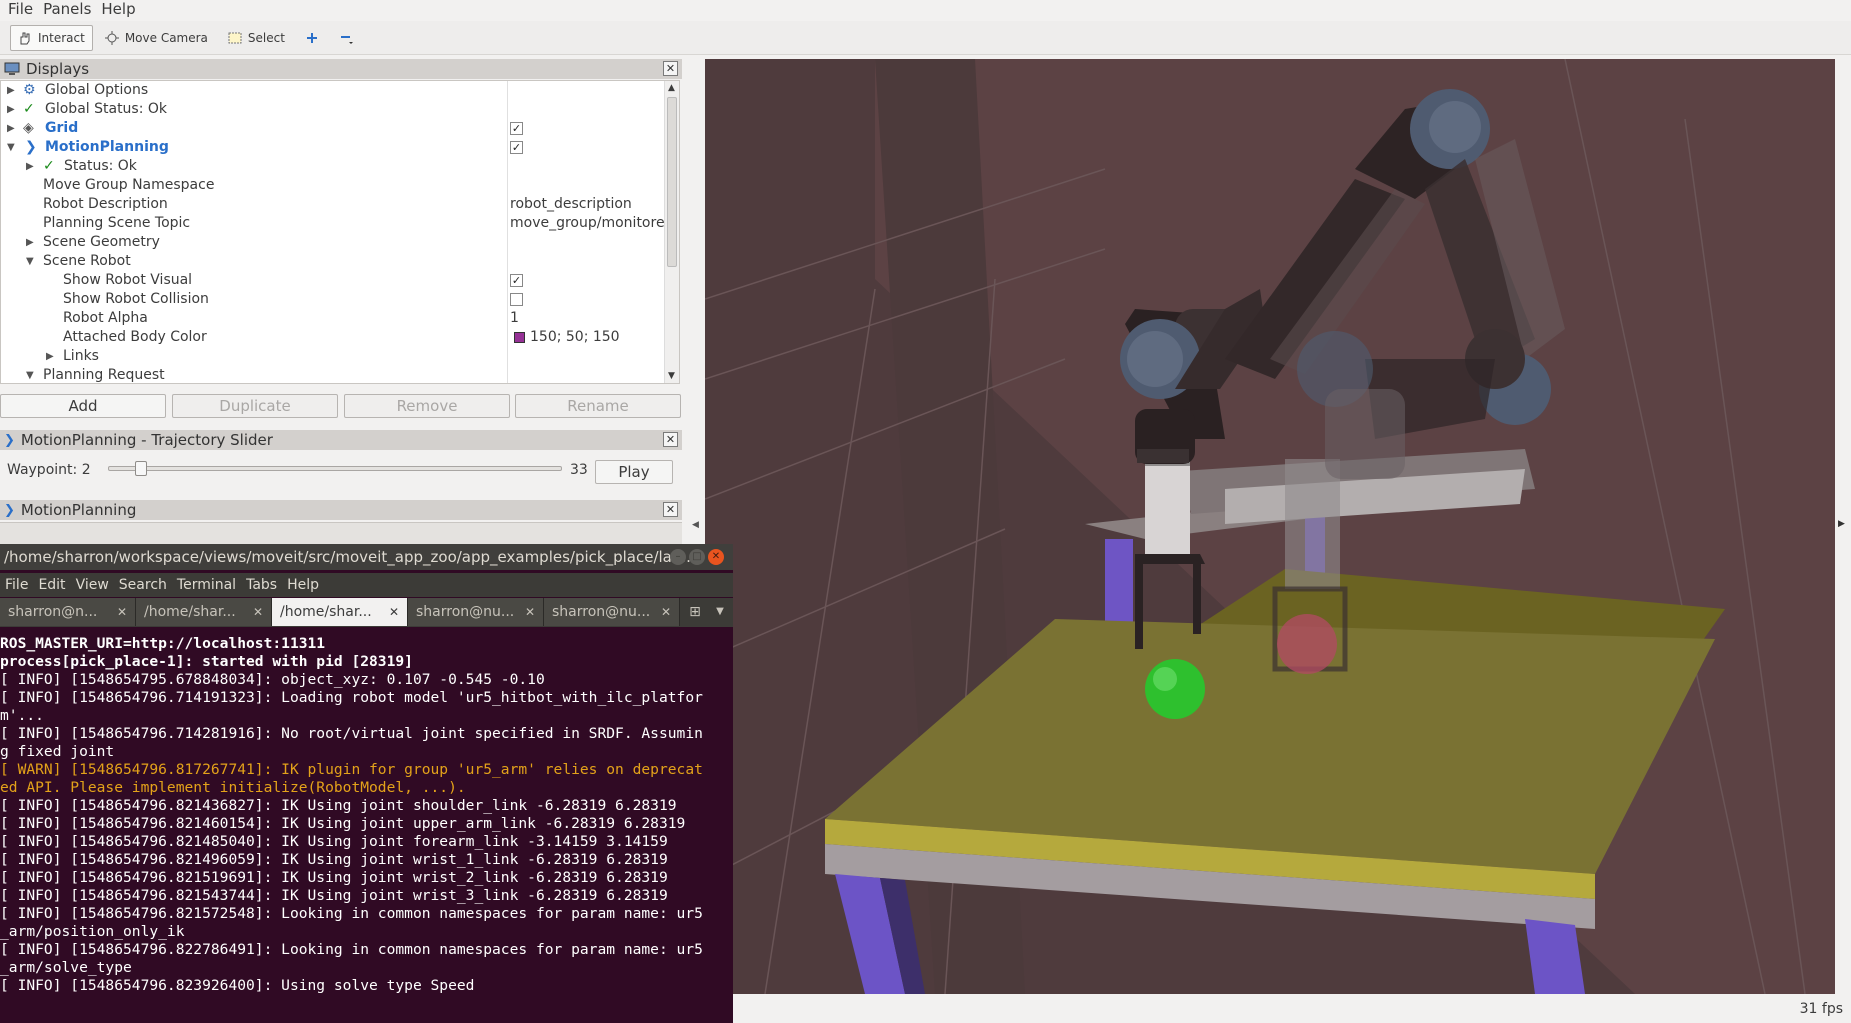 The width and height of the screenshot is (1851, 1023). Describe the element at coordinates (312, 38) in the screenshot. I see `add-tool-button` at that location.